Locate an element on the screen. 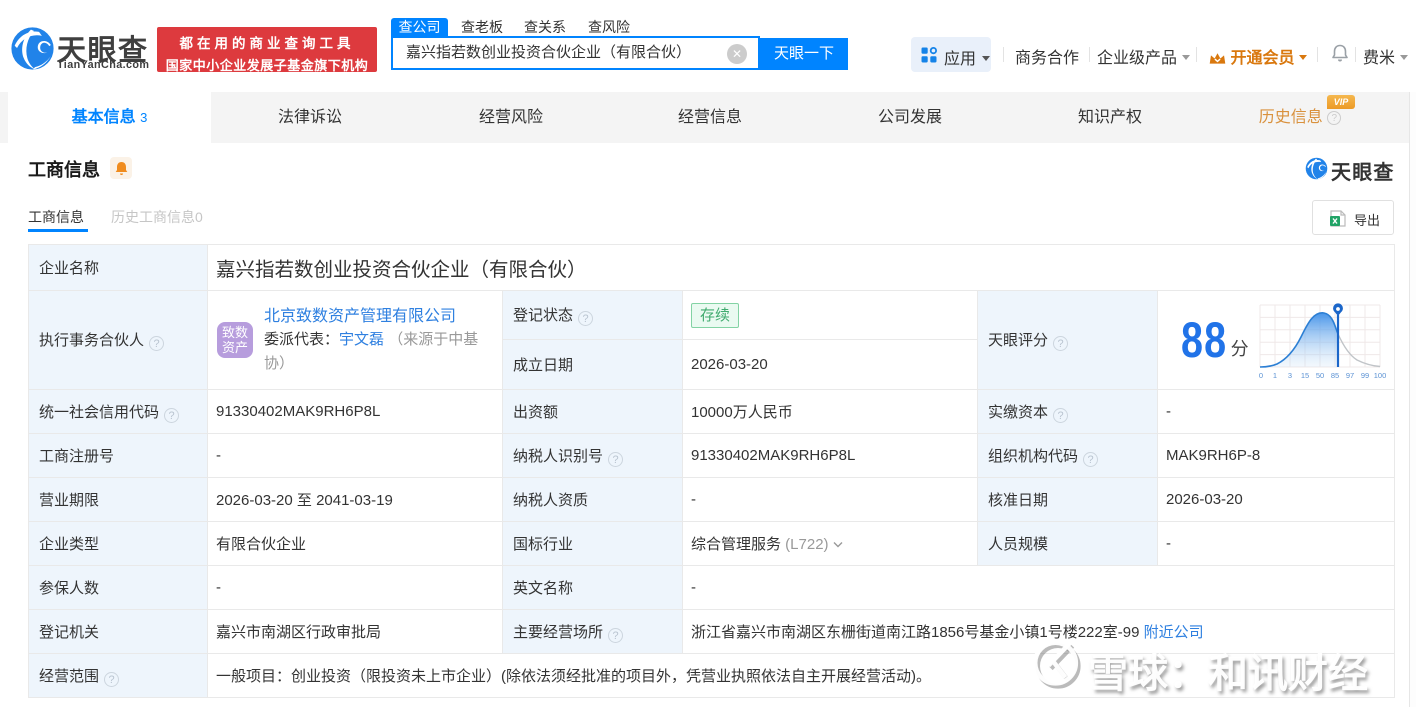  svg-text: 99 is located at coordinates (1365, 375).